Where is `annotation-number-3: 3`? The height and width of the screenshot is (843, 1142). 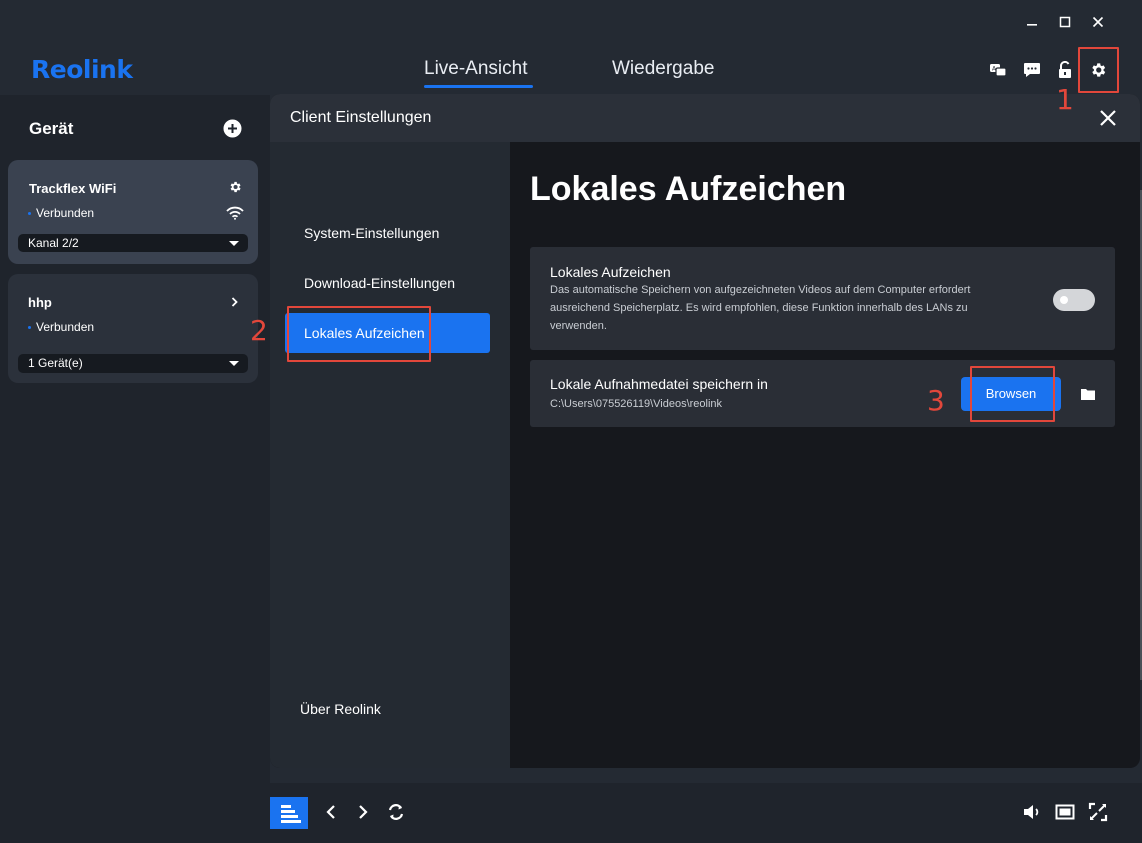 annotation-number-3: 3 is located at coordinates (936, 400).